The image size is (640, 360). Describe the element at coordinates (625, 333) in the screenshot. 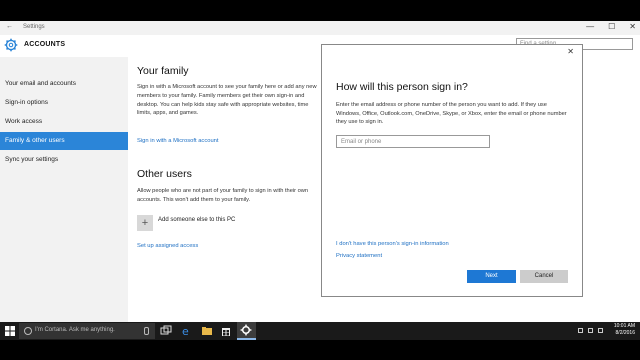

I see `clock-date: 8/2/2016` at that location.